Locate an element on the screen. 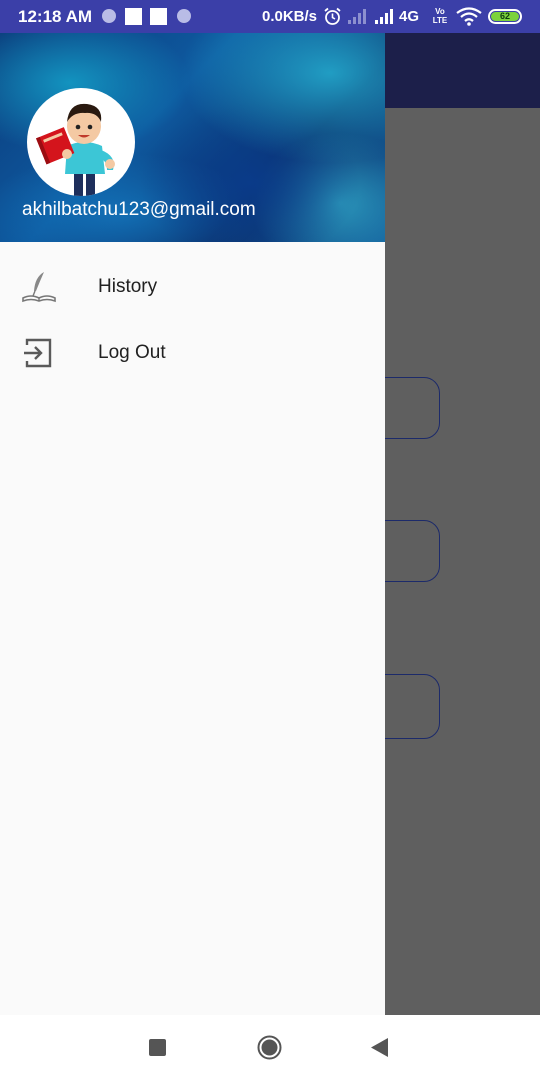  net-speed: 0.0KB/s is located at coordinates (290, 16).